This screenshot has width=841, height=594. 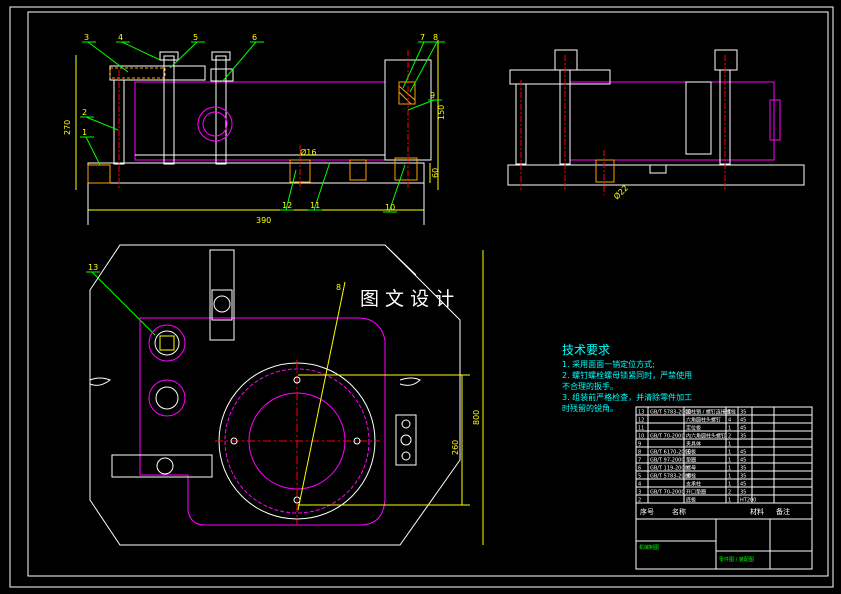 What do you see at coordinates (86, 37) in the screenshot?
I see `balloon-3: 3` at bounding box center [86, 37].